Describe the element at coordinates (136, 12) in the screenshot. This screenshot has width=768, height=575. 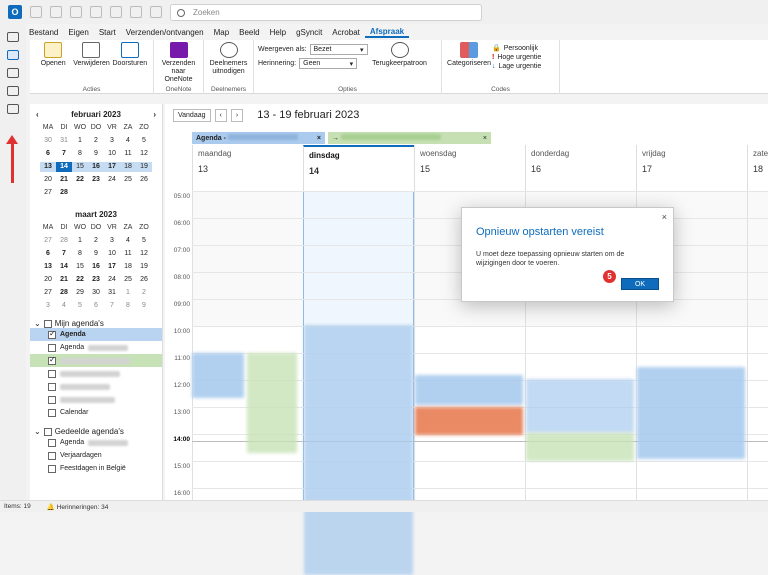
I see `redo-icon` at that location.